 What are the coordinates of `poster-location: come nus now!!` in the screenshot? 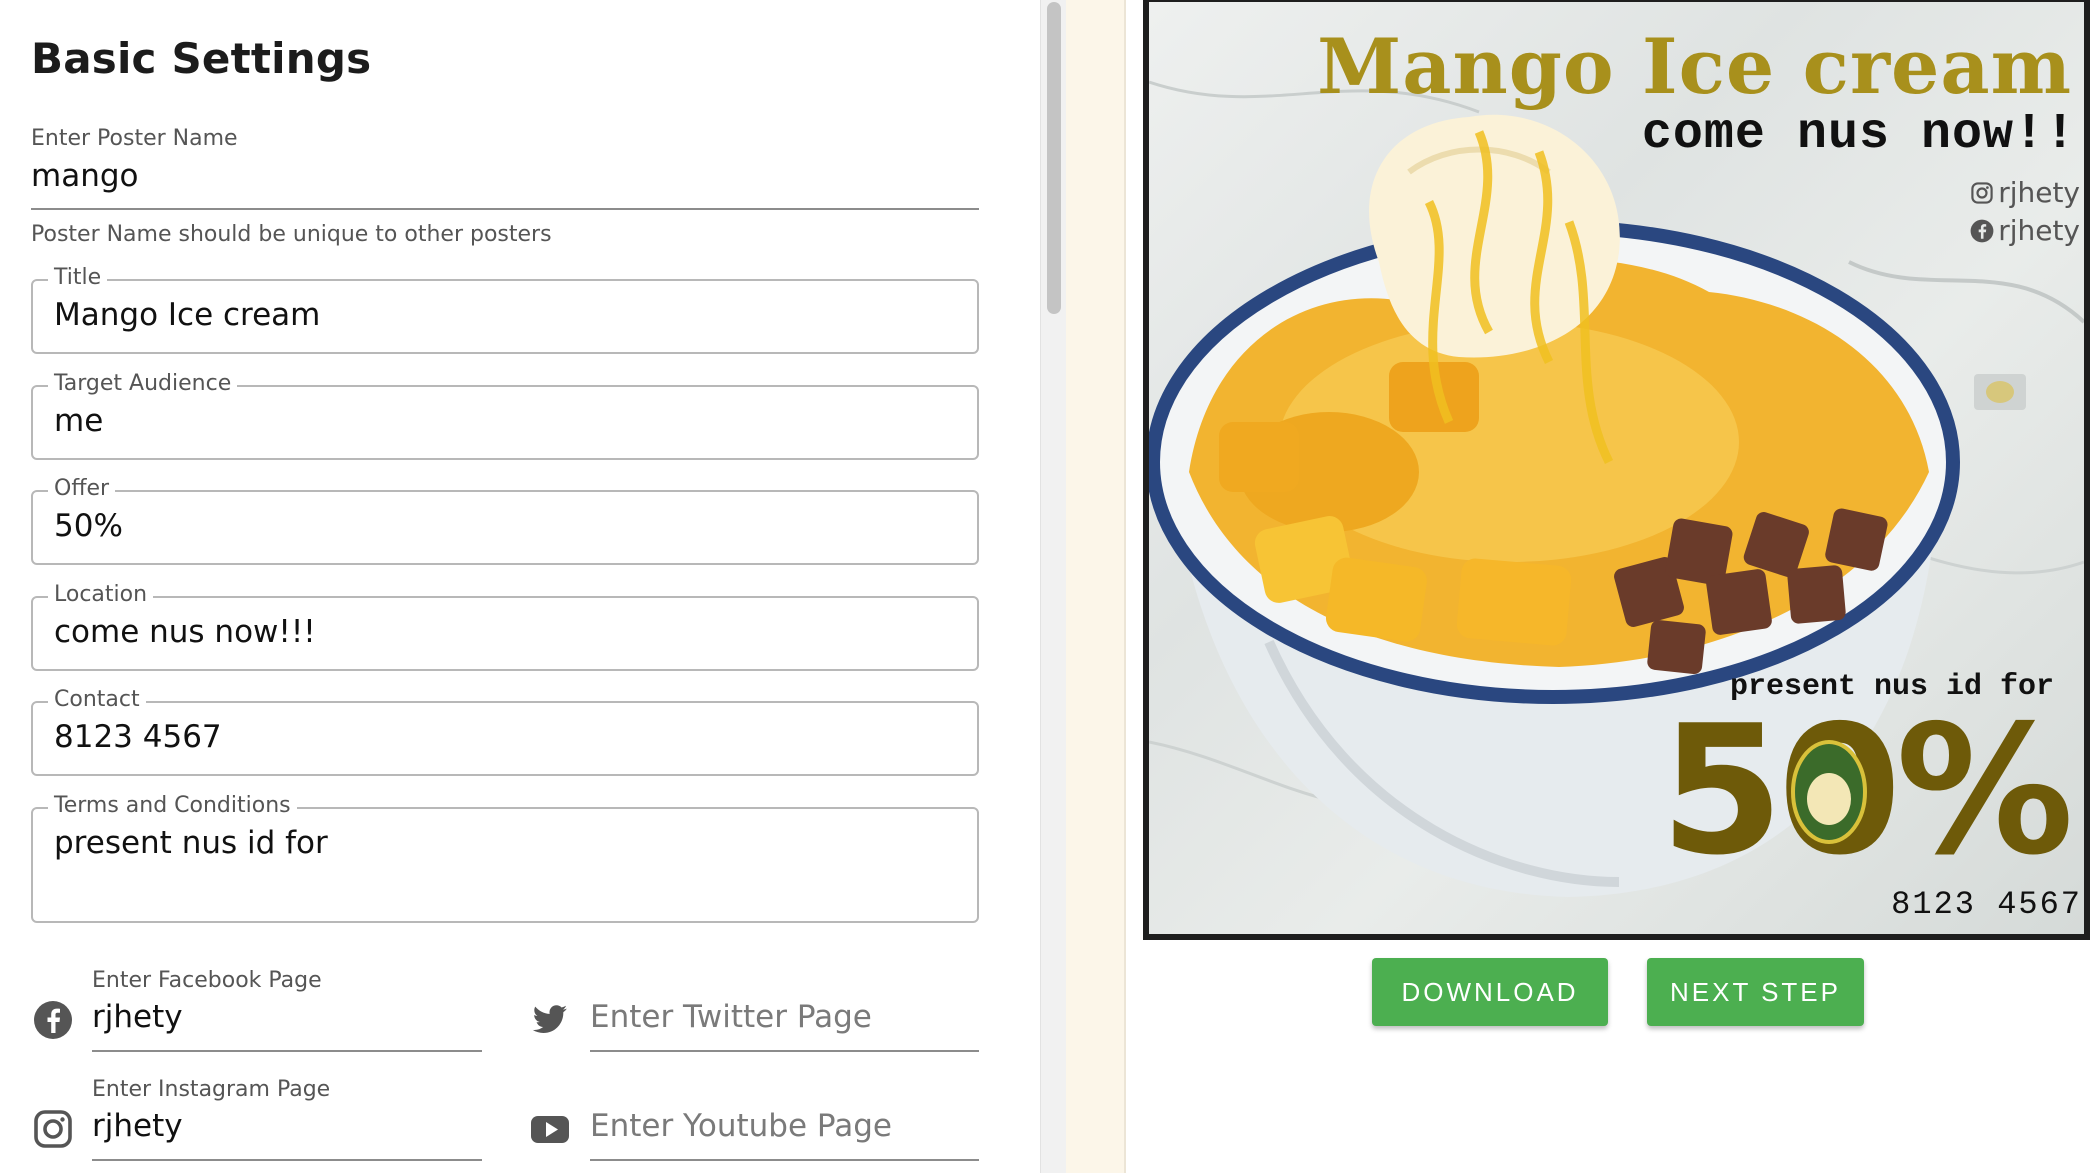 It's located at (1858, 134).